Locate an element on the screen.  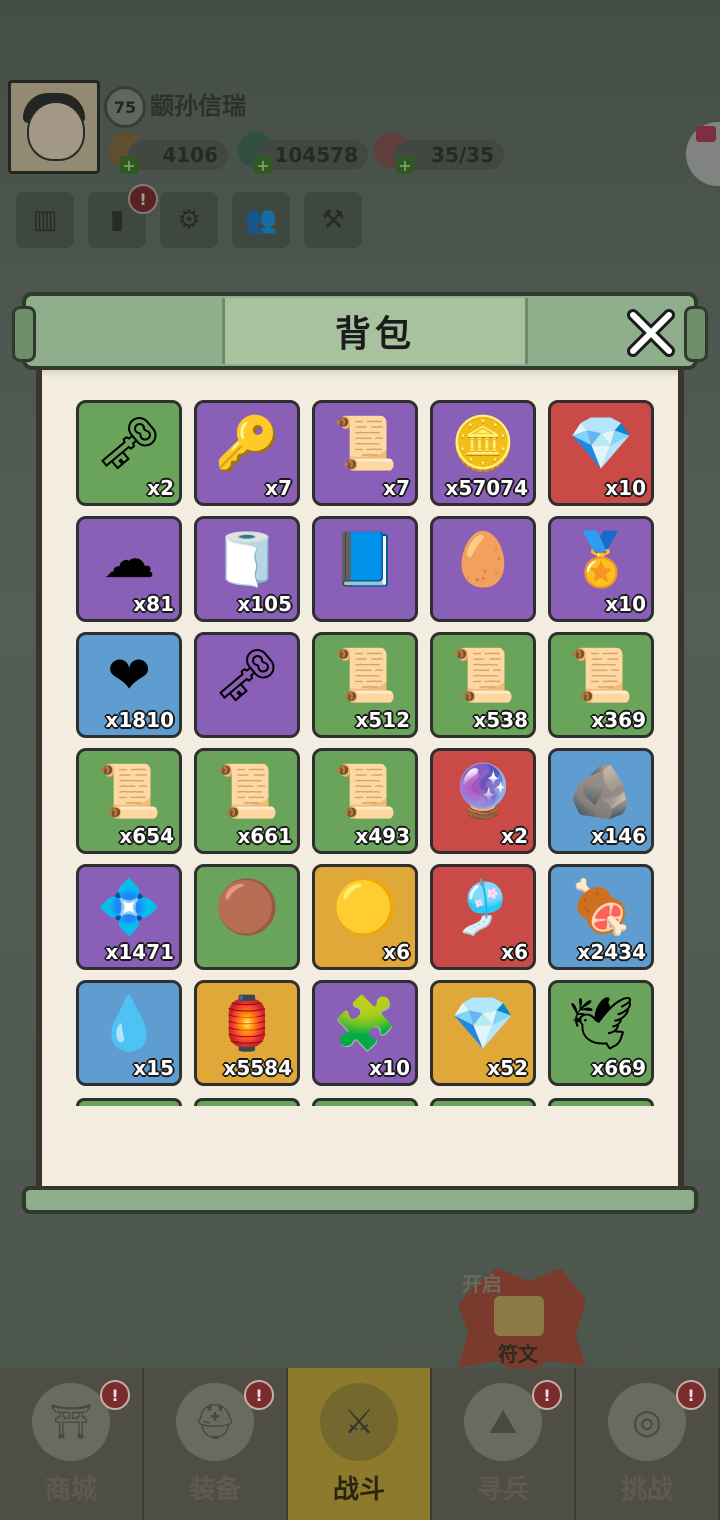
inventory-slot: 🔮 x2 is located at coordinates (483, 801).